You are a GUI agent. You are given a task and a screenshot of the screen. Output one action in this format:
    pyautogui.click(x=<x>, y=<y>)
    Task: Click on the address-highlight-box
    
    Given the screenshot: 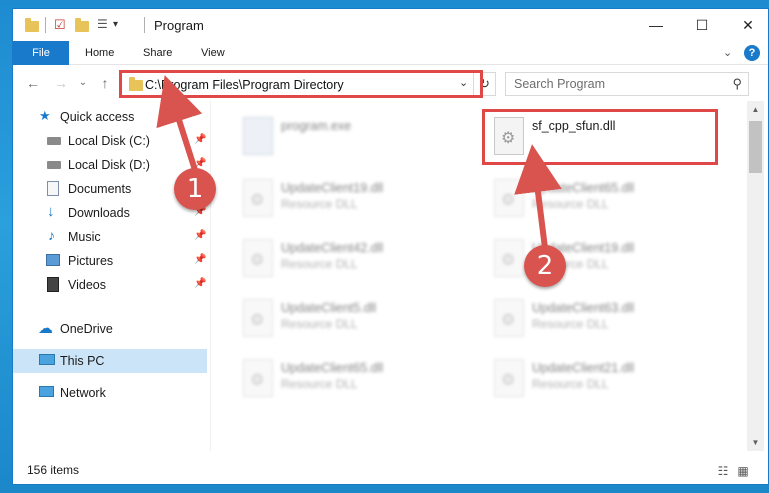 What is the action you would take?
    pyautogui.click(x=301, y=84)
    